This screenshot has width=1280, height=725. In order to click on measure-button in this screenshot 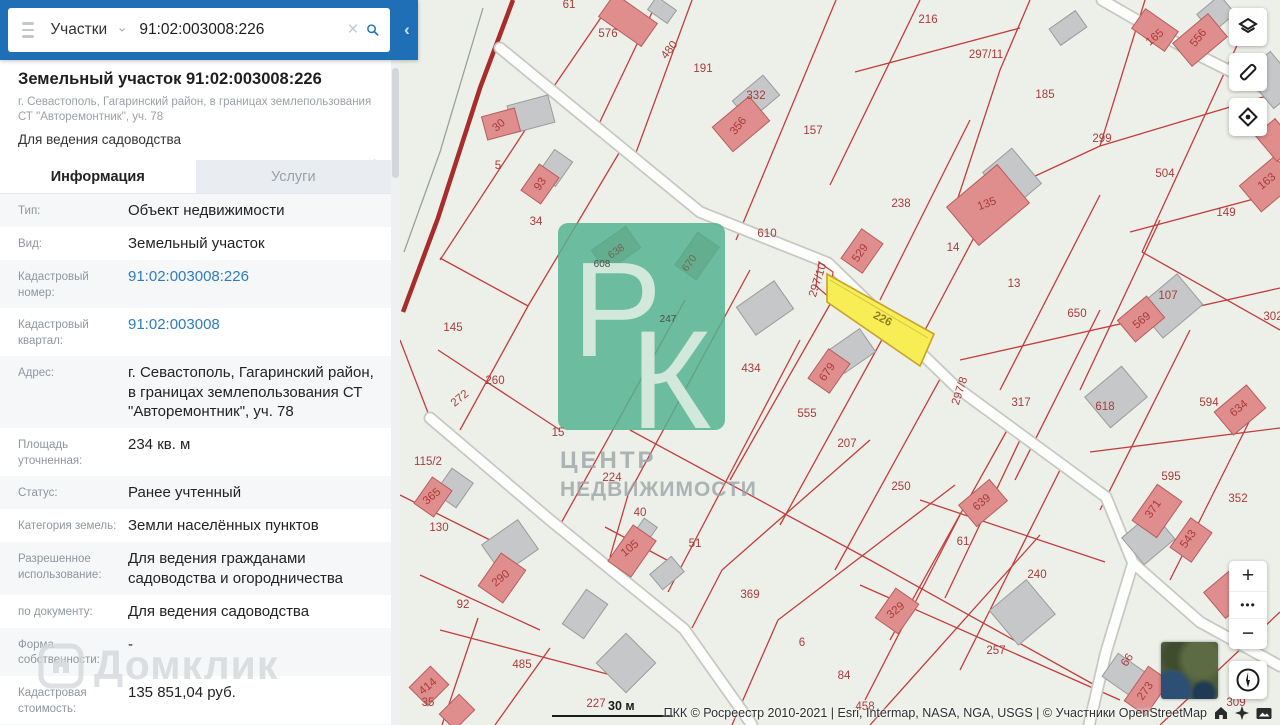, I will do `click(1248, 72)`.